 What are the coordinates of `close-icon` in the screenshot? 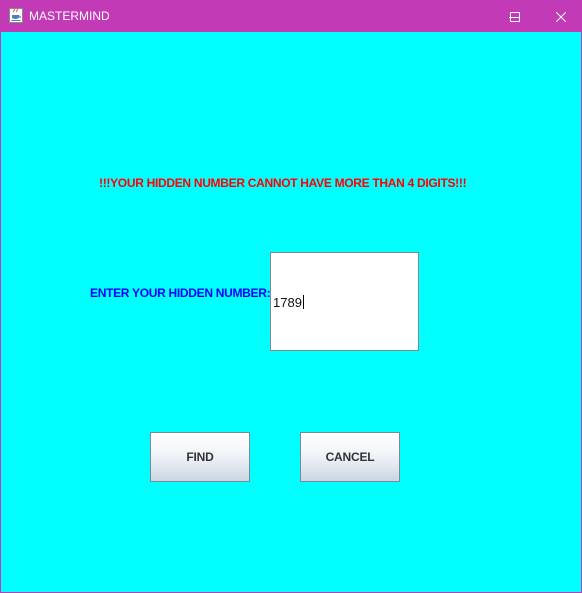 It's located at (561, 16).